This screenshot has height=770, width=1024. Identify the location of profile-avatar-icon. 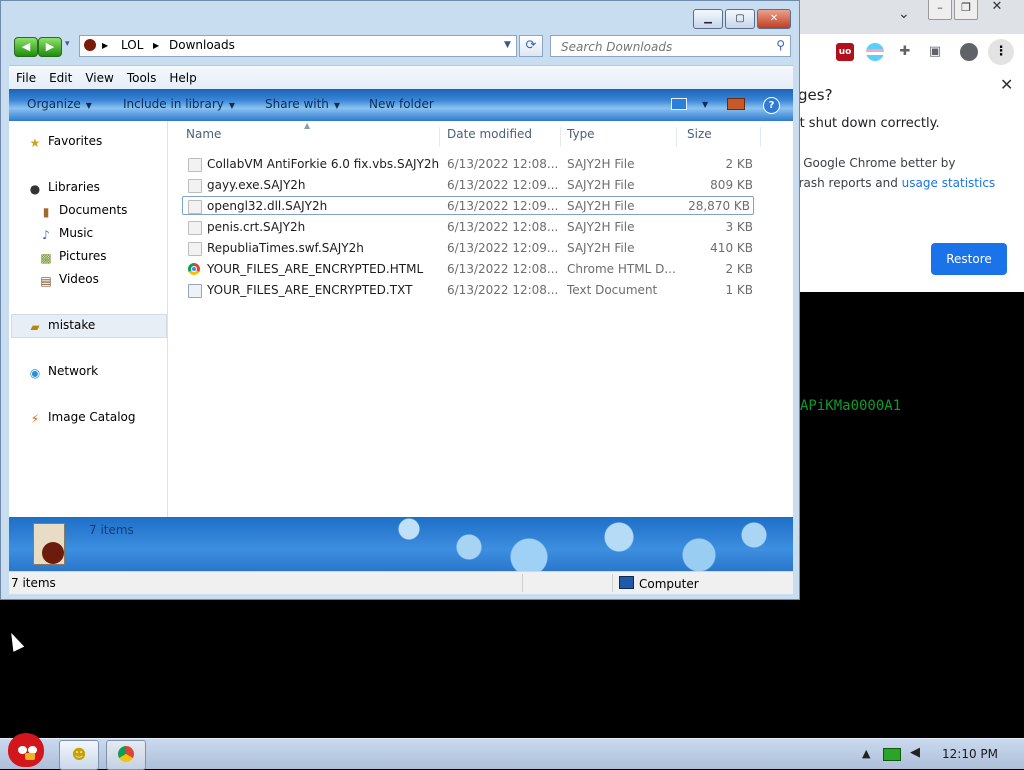
(969, 52).